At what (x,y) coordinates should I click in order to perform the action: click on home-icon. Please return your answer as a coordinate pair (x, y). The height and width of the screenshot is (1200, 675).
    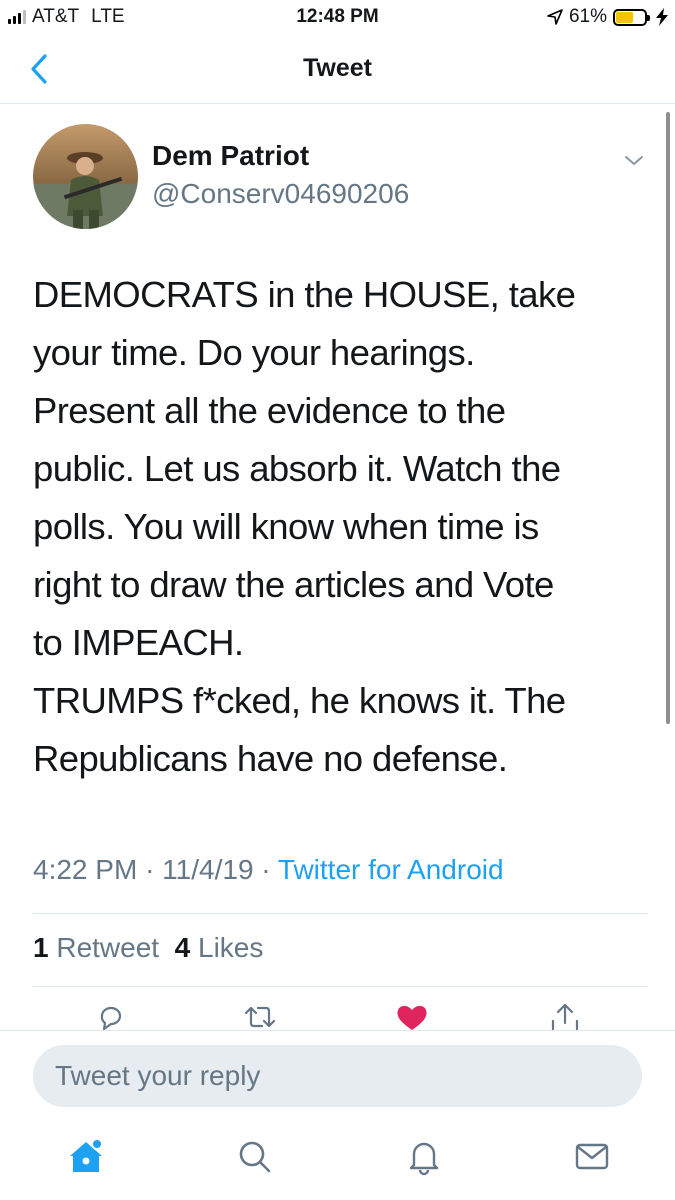
    Looking at the image, I should click on (86, 1156).